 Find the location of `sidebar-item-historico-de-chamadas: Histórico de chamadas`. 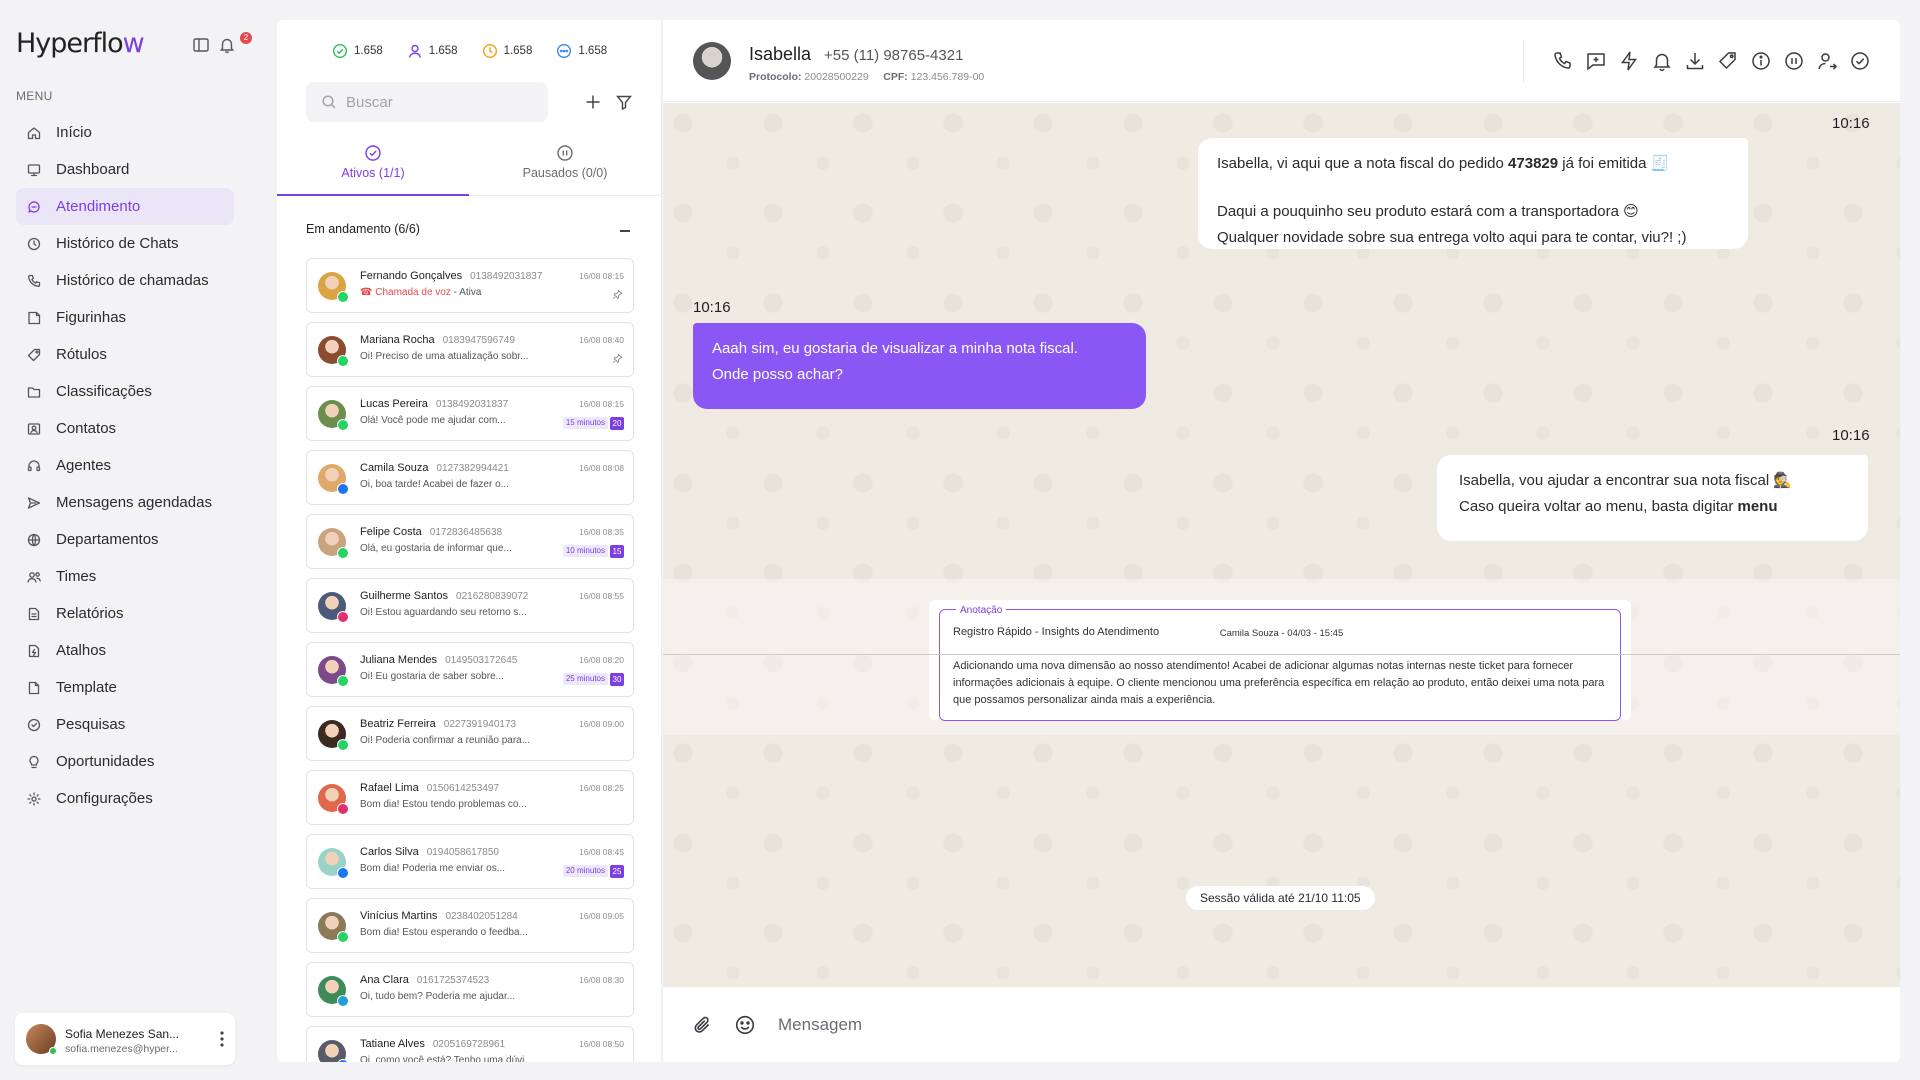

sidebar-item-historico-de-chamadas: Histórico de chamadas is located at coordinates (125, 280).